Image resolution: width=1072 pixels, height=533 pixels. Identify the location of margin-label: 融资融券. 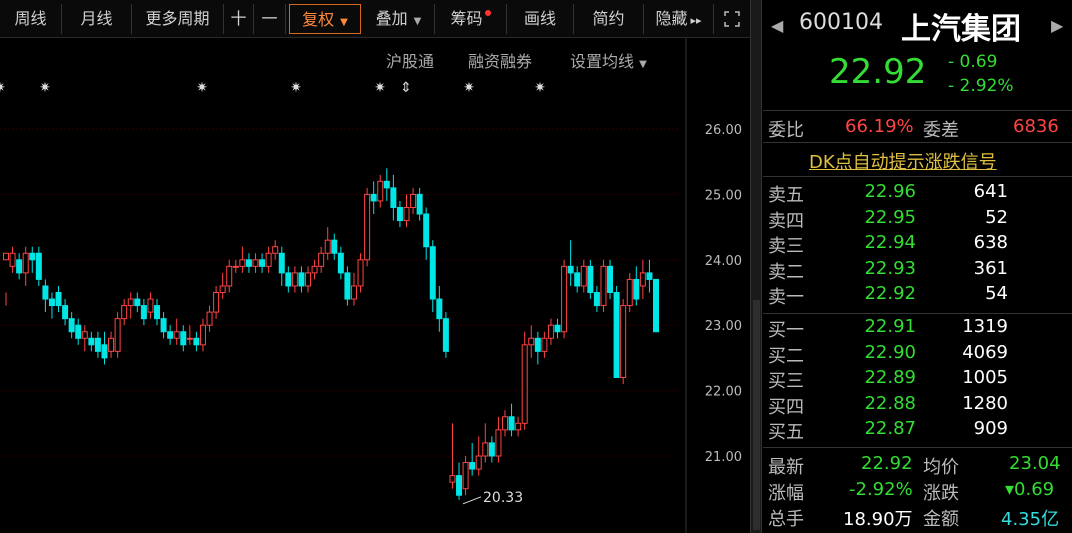
(500, 61).